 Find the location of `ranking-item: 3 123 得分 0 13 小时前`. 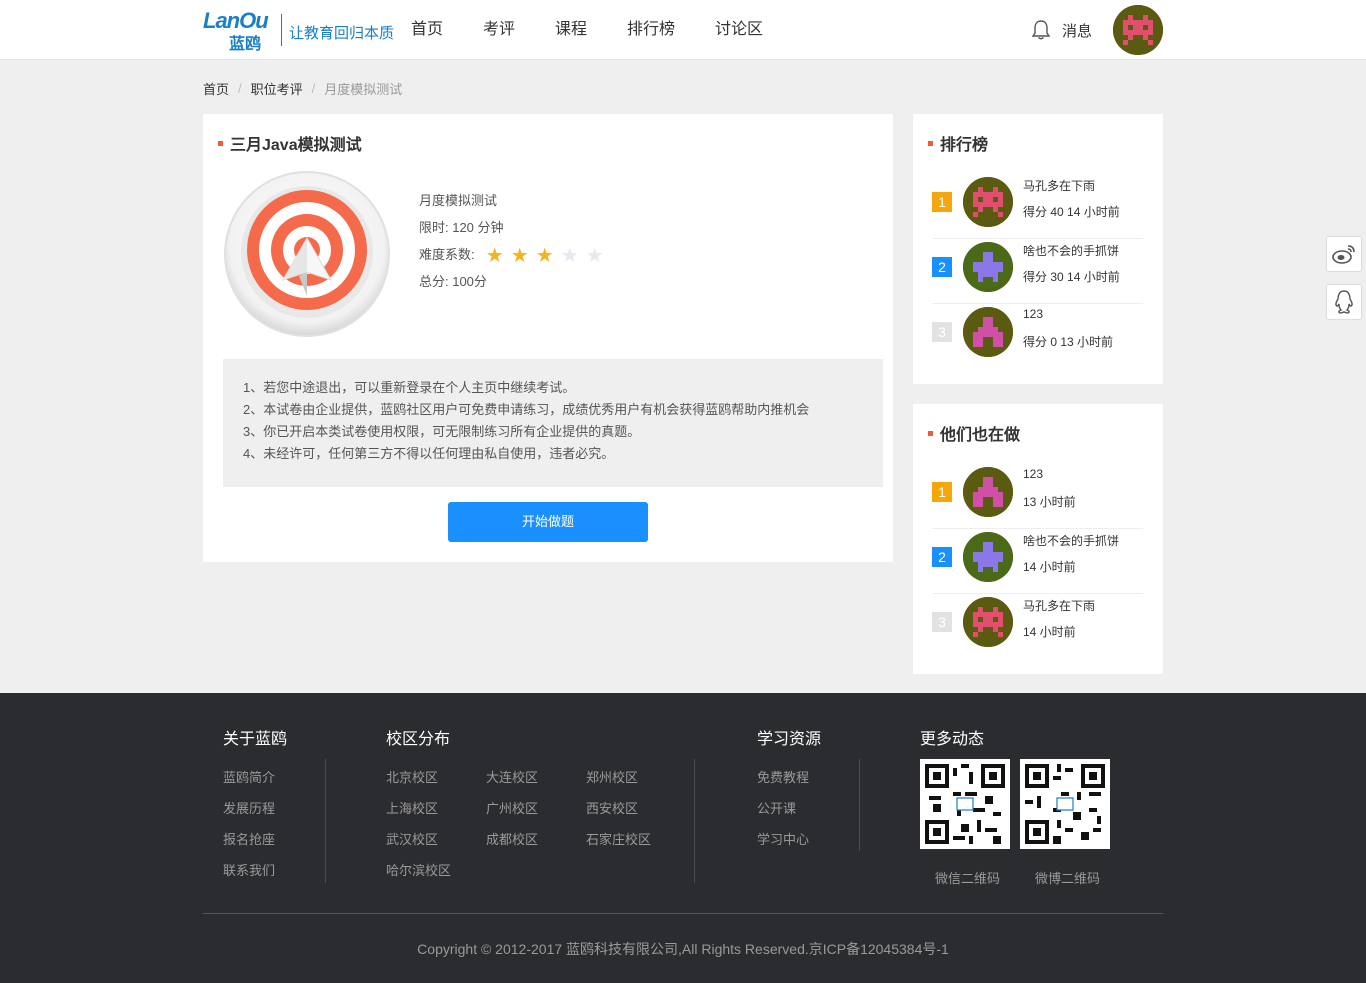

ranking-item: 3 123 得分 0 13 小时前 is located at coordinates (1037, 336).